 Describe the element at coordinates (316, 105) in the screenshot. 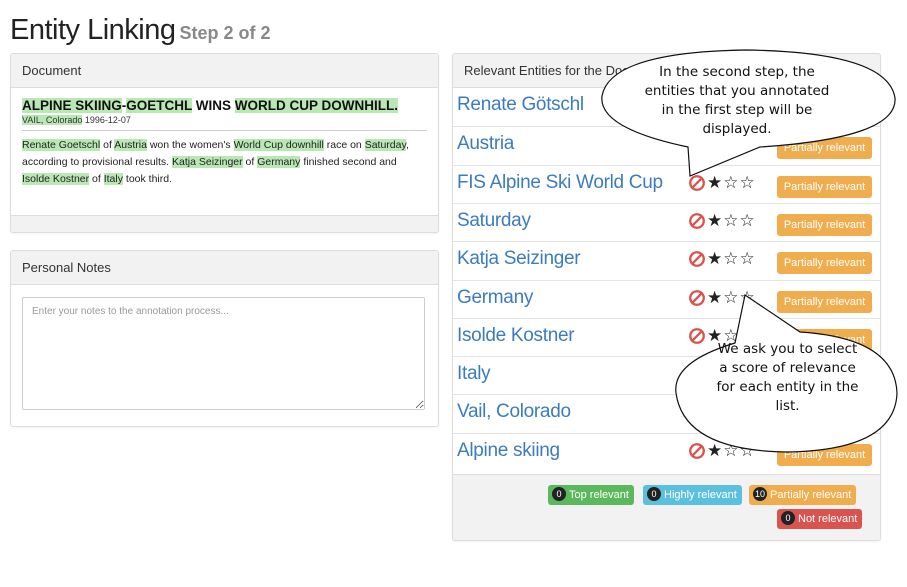

I see `annotated-mention: WORLD CUP DOWNHILL.` at that location.